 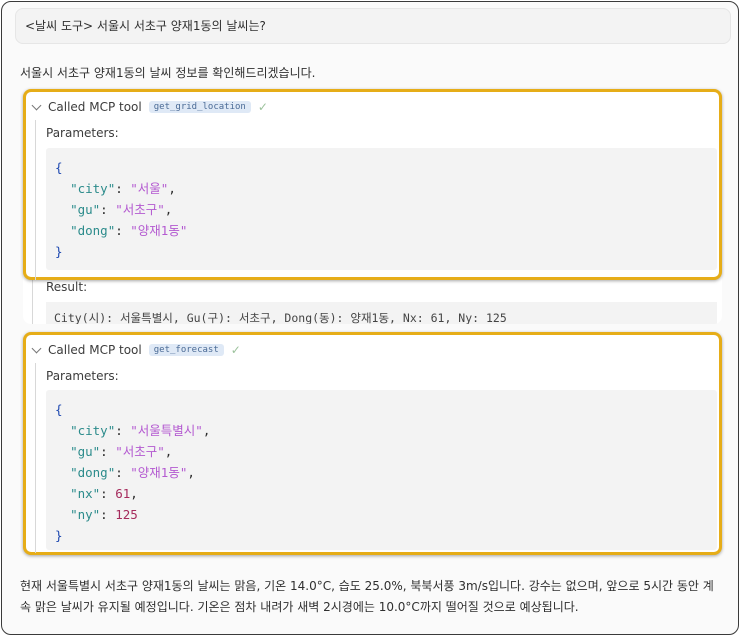 I want to click on tool-call-header: Called MCP tool get_grid_location ✓, so click(x=149, y=107).